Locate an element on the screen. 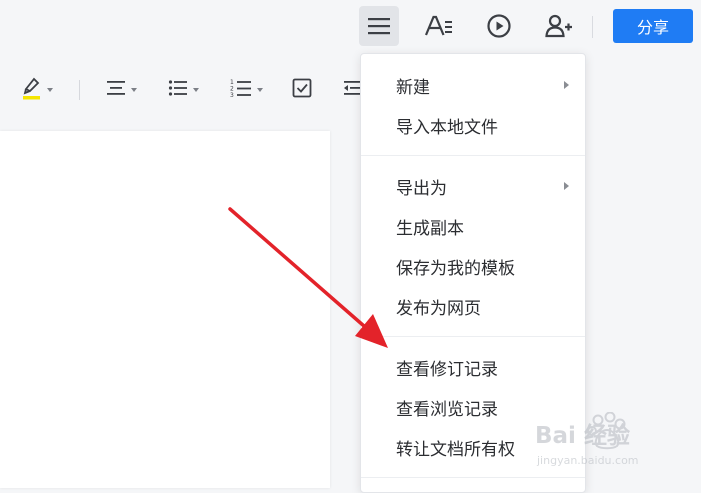 This screenshot has width=701, height=493. menu-item-view-browse-history: 查看浏览记录 is located at coordinates (473, 407).